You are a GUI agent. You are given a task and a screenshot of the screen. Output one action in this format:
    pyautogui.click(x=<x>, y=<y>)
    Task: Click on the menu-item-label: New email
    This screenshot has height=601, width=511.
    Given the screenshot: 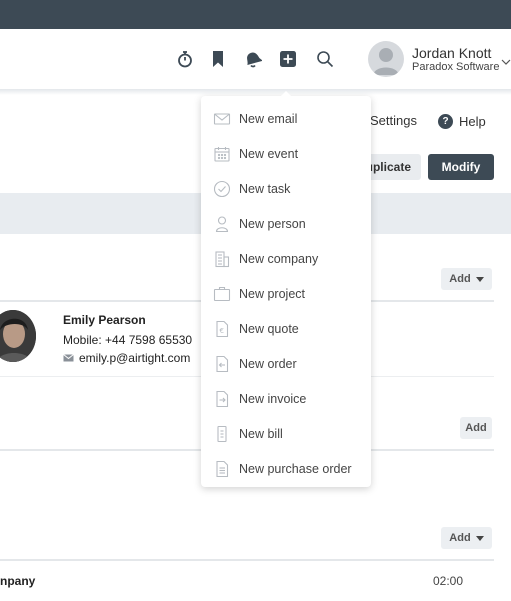 What is the action you would take?
    pyautogui.click(x=268, y=119)
    